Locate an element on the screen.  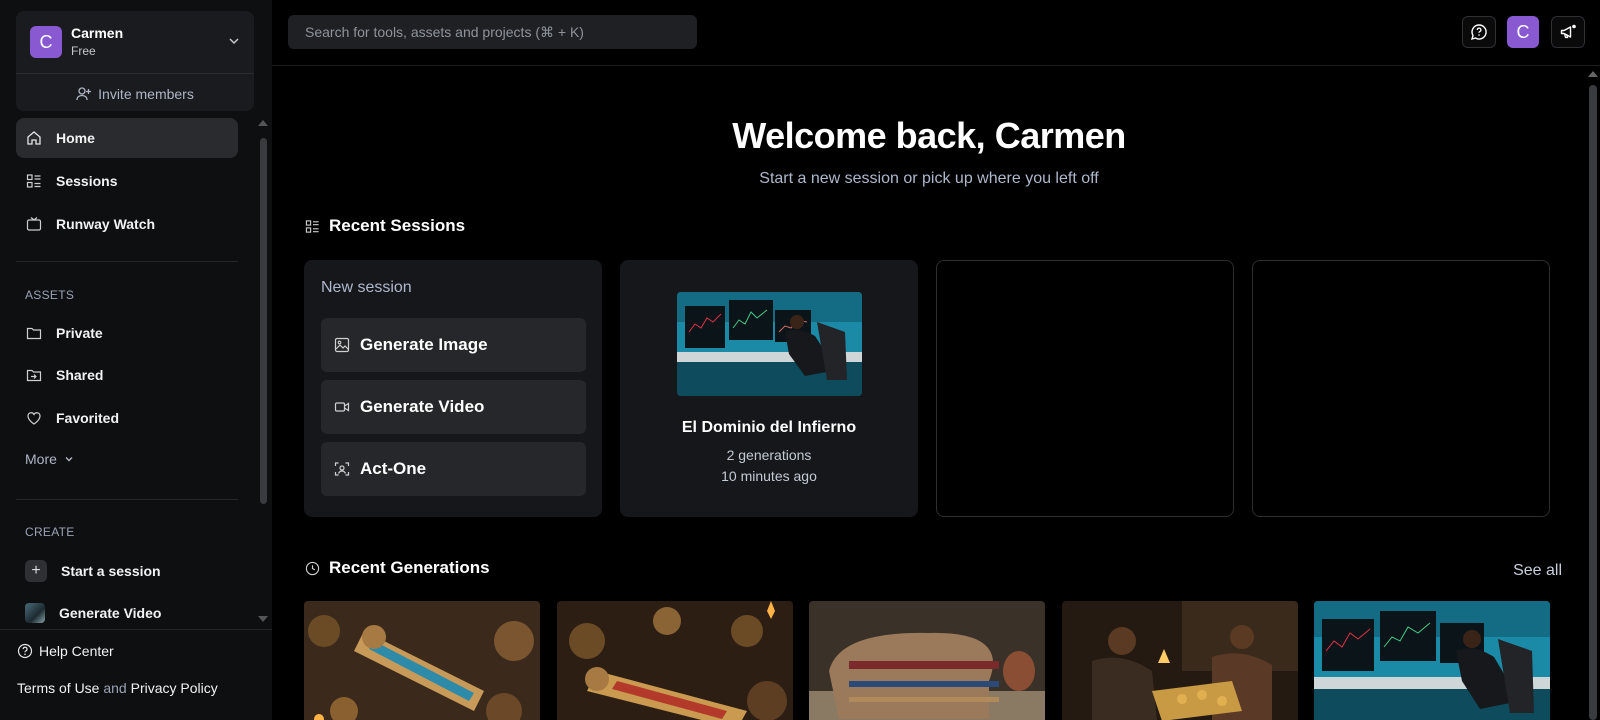
workspace-plan: Free is located at coordinates (83, 51).